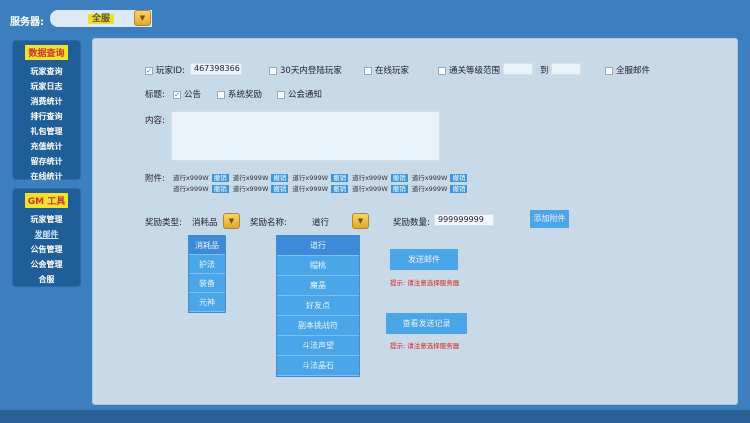  I want to click on all-mail-checkbox: 全服邮件, so click(627, 70).